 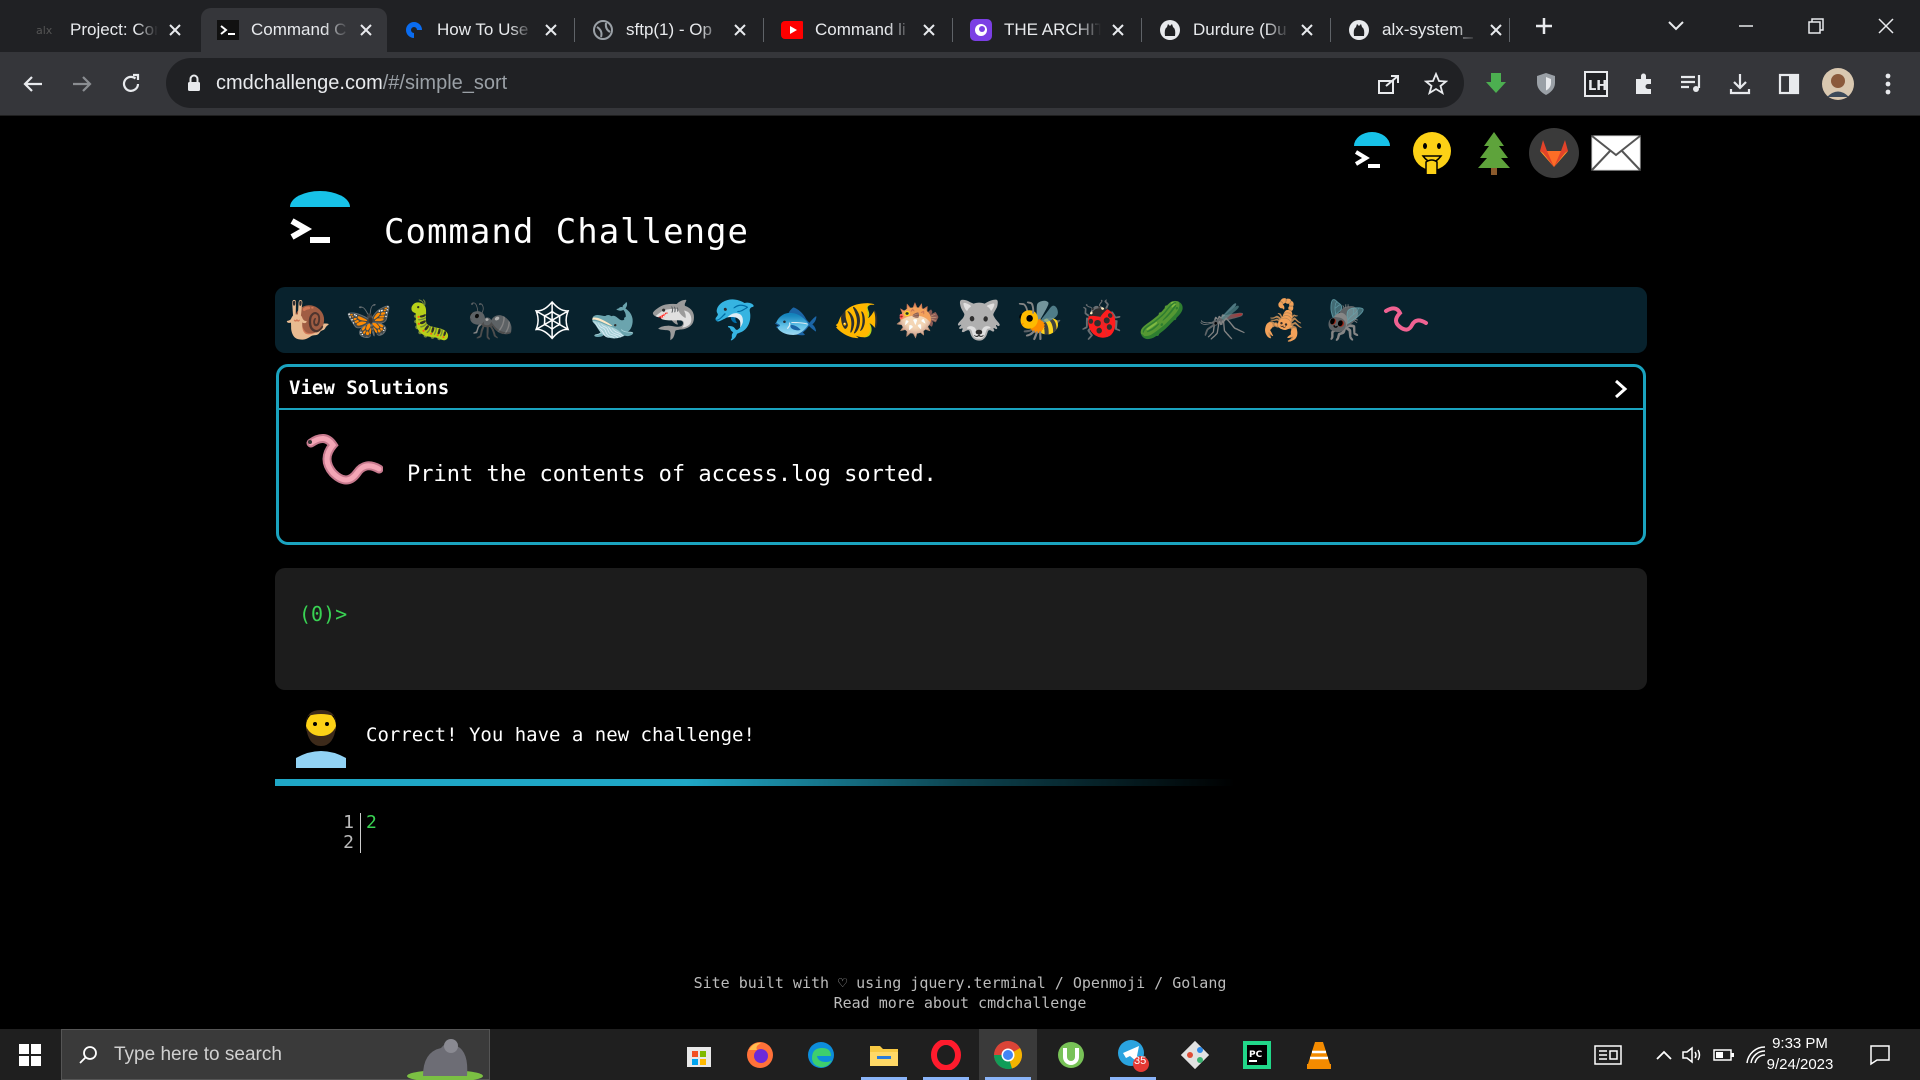 I want to click on terminal: (0)>, so click(x=961, y=629).